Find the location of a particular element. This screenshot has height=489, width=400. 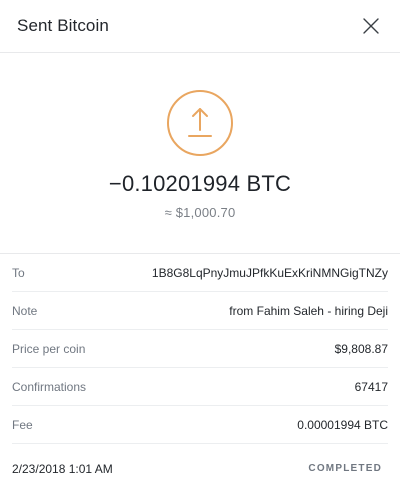

close-button is located at coordinates (371, 26).